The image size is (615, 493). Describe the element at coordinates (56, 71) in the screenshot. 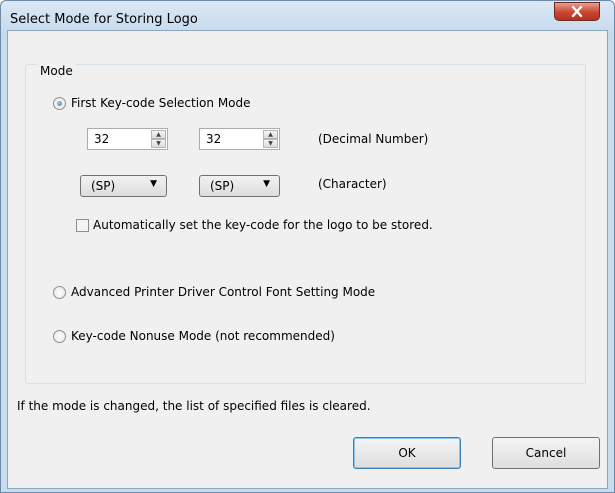

I see `mode-group-label: Mode` at that location.